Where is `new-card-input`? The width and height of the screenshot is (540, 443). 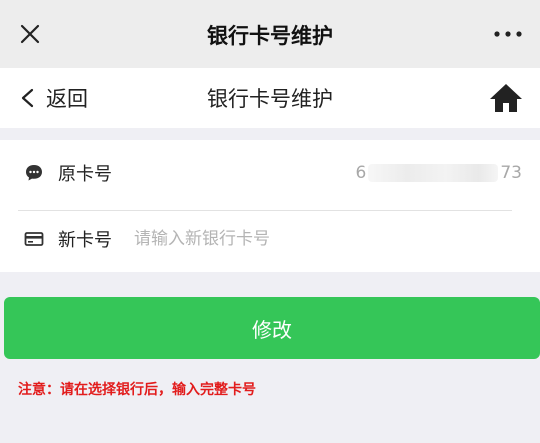 new-card-input is located at coordinates (314, 239).